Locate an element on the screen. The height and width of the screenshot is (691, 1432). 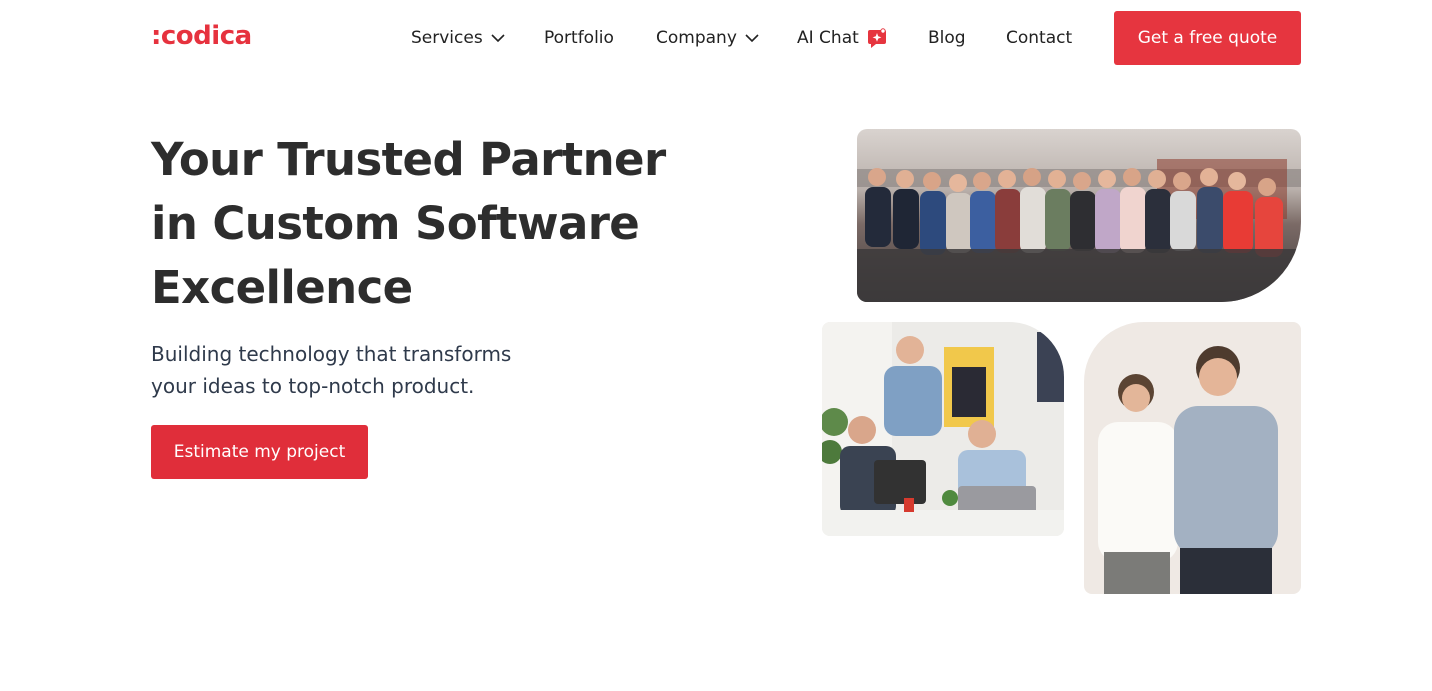
team-photo is located at coordinates (1079, 215).